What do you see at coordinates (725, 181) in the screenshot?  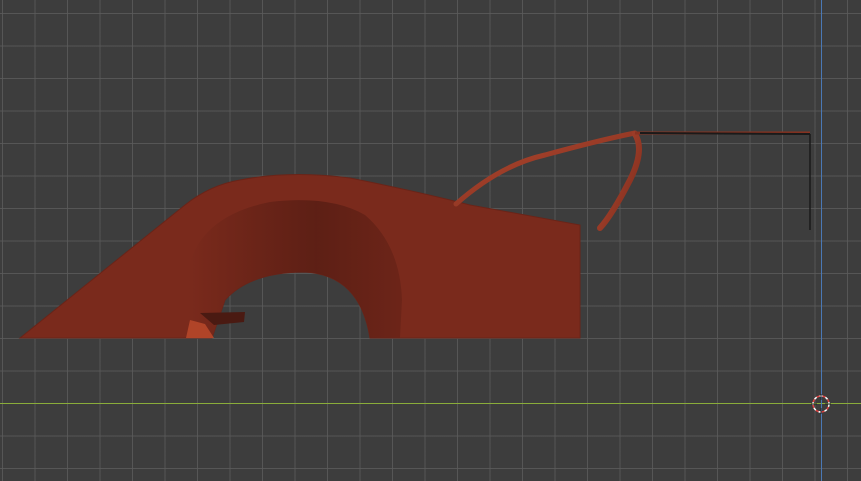 I see `wing-mesh` at bounding box center [725, 181].